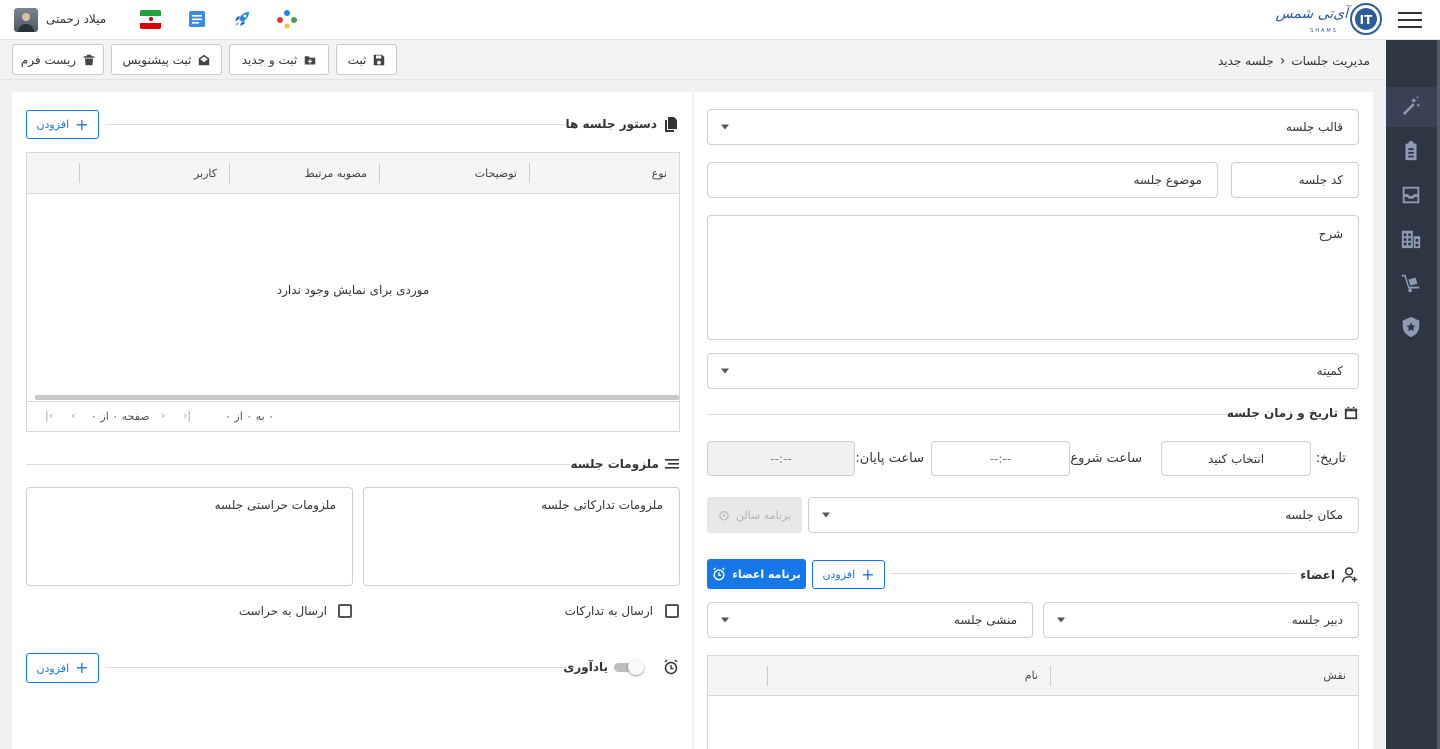 This screenshot has width=1440, height=749. Describe the element at coordinates (336, 173) in the screenshot. I see `column-header-related-resolution: مصوبه مرتبط` at that location.